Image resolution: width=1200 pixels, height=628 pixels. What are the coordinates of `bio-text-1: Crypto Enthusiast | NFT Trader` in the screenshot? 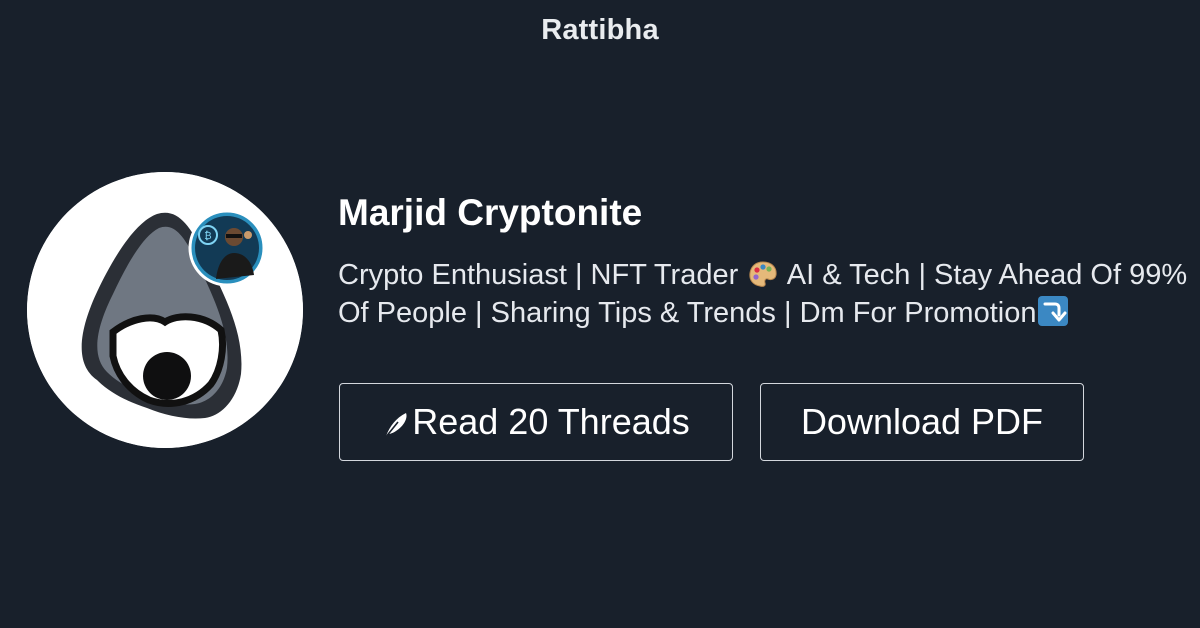 It's located at (538, 275).